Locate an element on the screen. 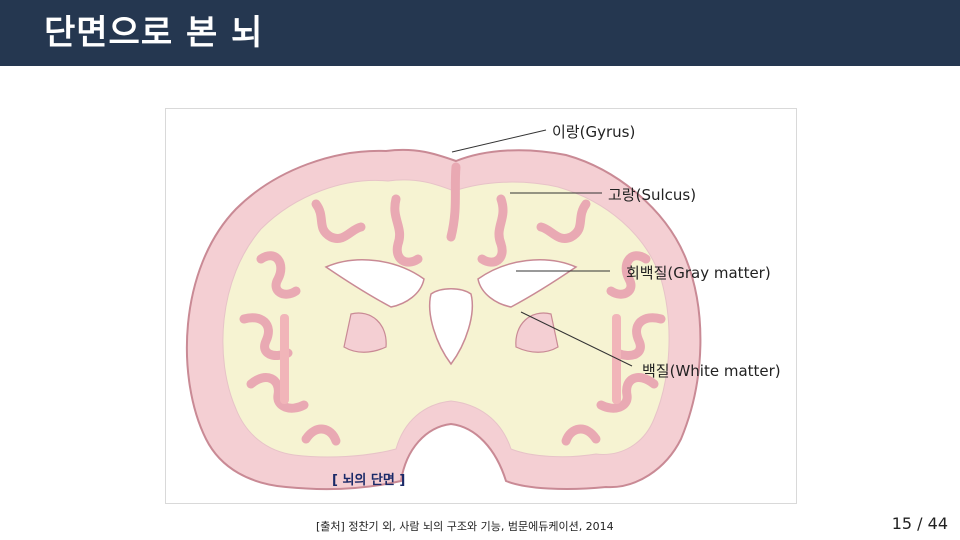  slide-title: 단면으로 본 뇌 is located at coordinates (154, 33).